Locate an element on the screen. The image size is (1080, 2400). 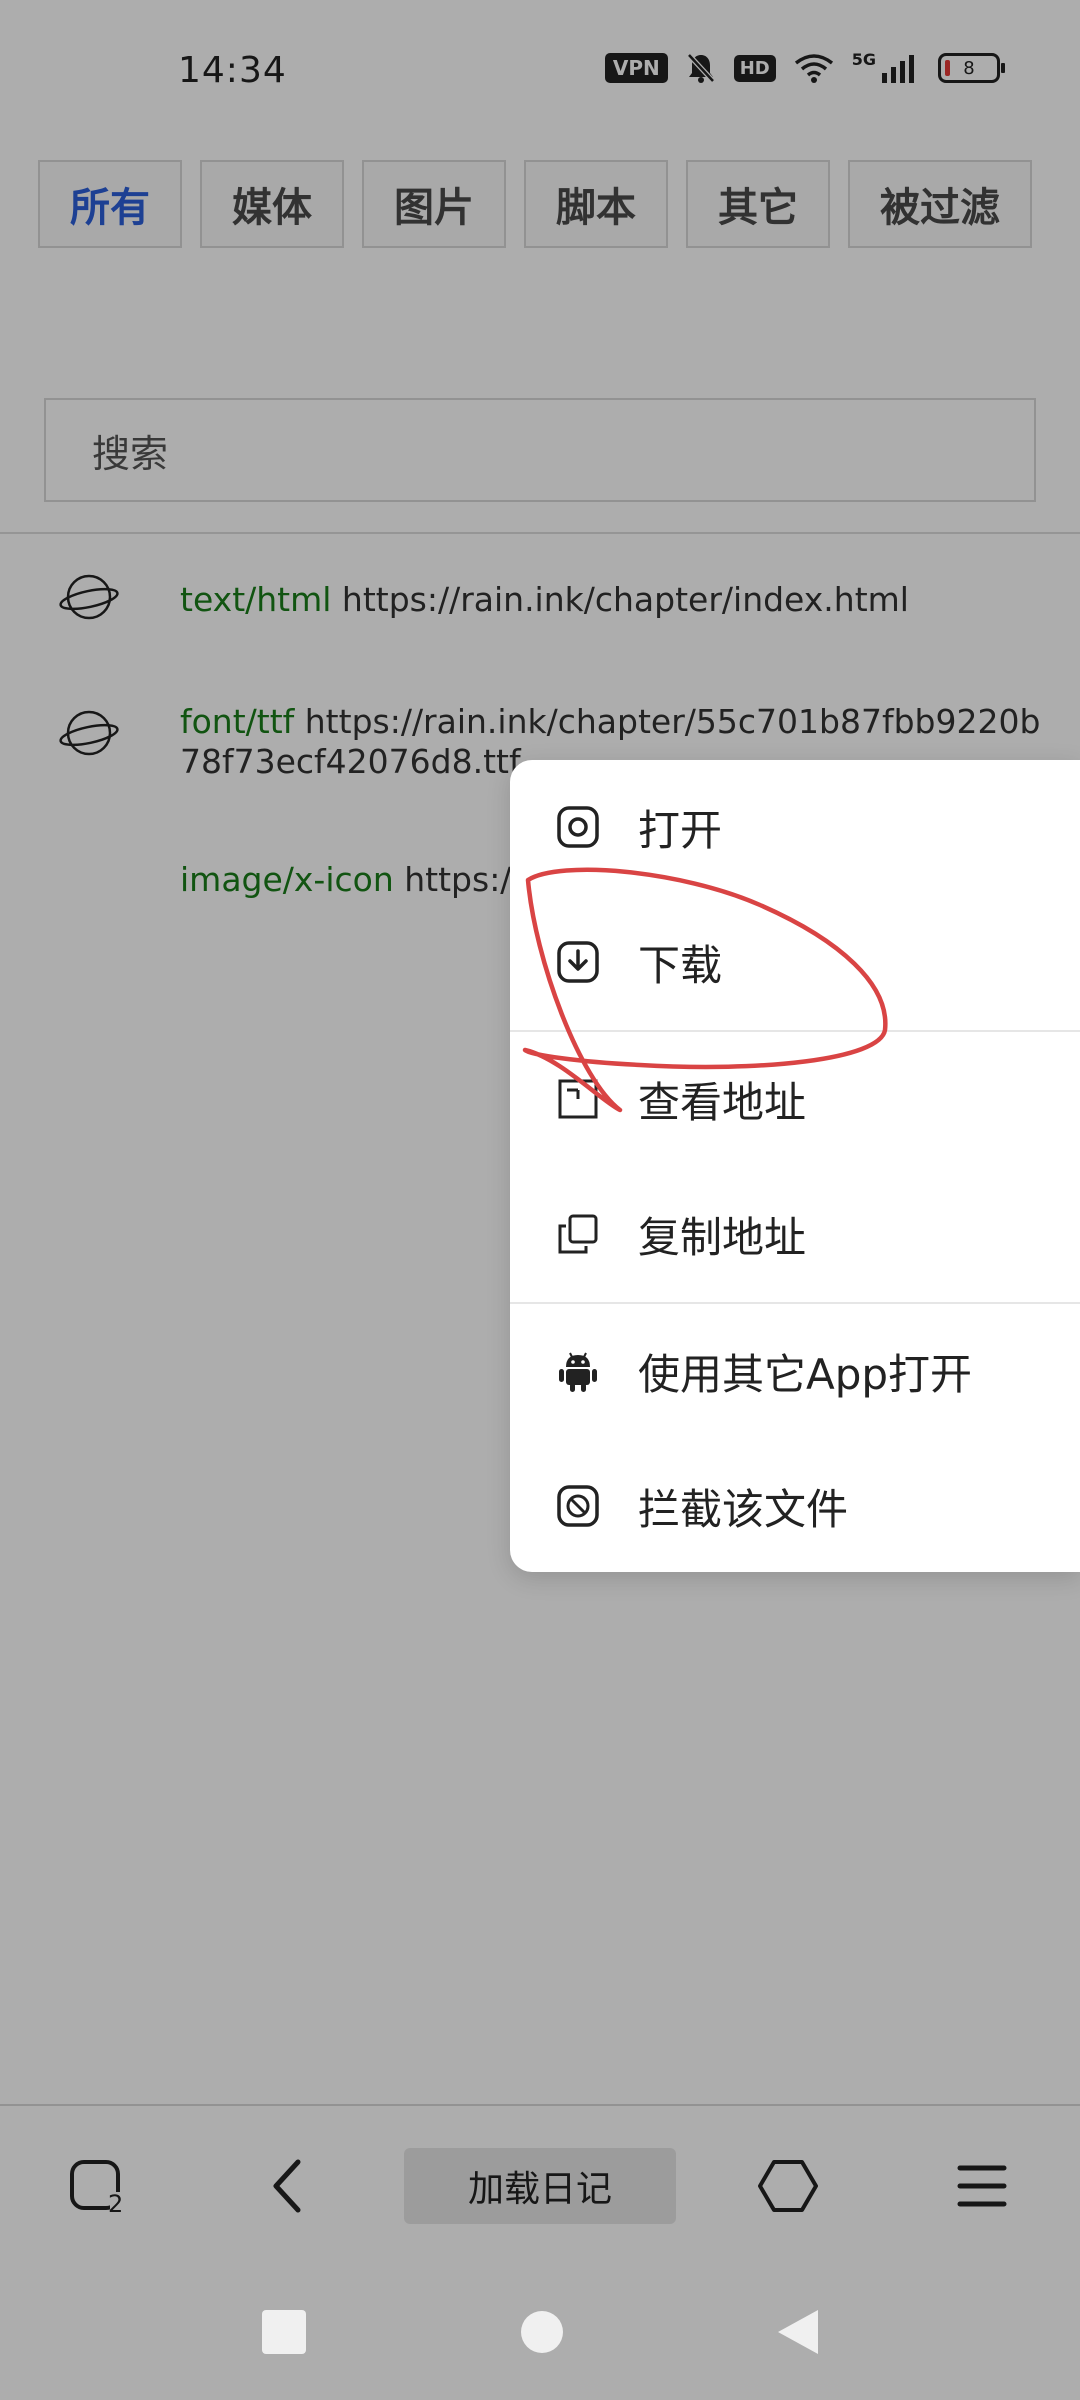
menu-item-view-address: 查看地址 is located at coordinates (795, 1099).